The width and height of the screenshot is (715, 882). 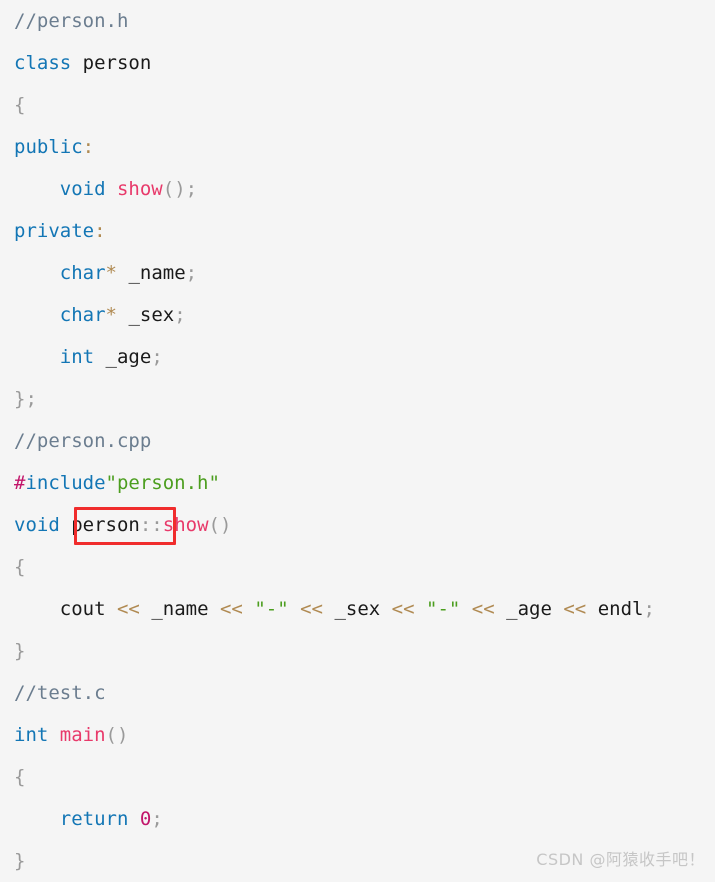 What do you see at coordinates (25, 399) in the screenshot?
I see `code-token-punct: };` at bounding box center [25, 399].